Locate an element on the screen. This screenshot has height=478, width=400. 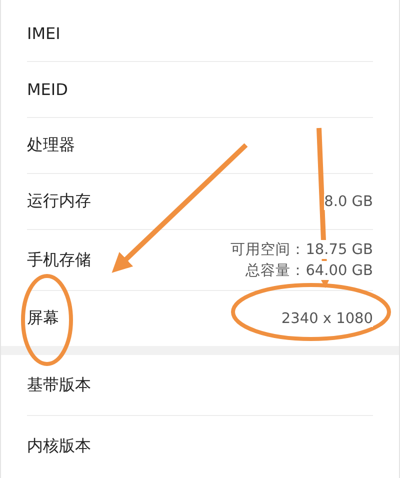
row-label: 内核版本 is located at coordinates (59, 446).